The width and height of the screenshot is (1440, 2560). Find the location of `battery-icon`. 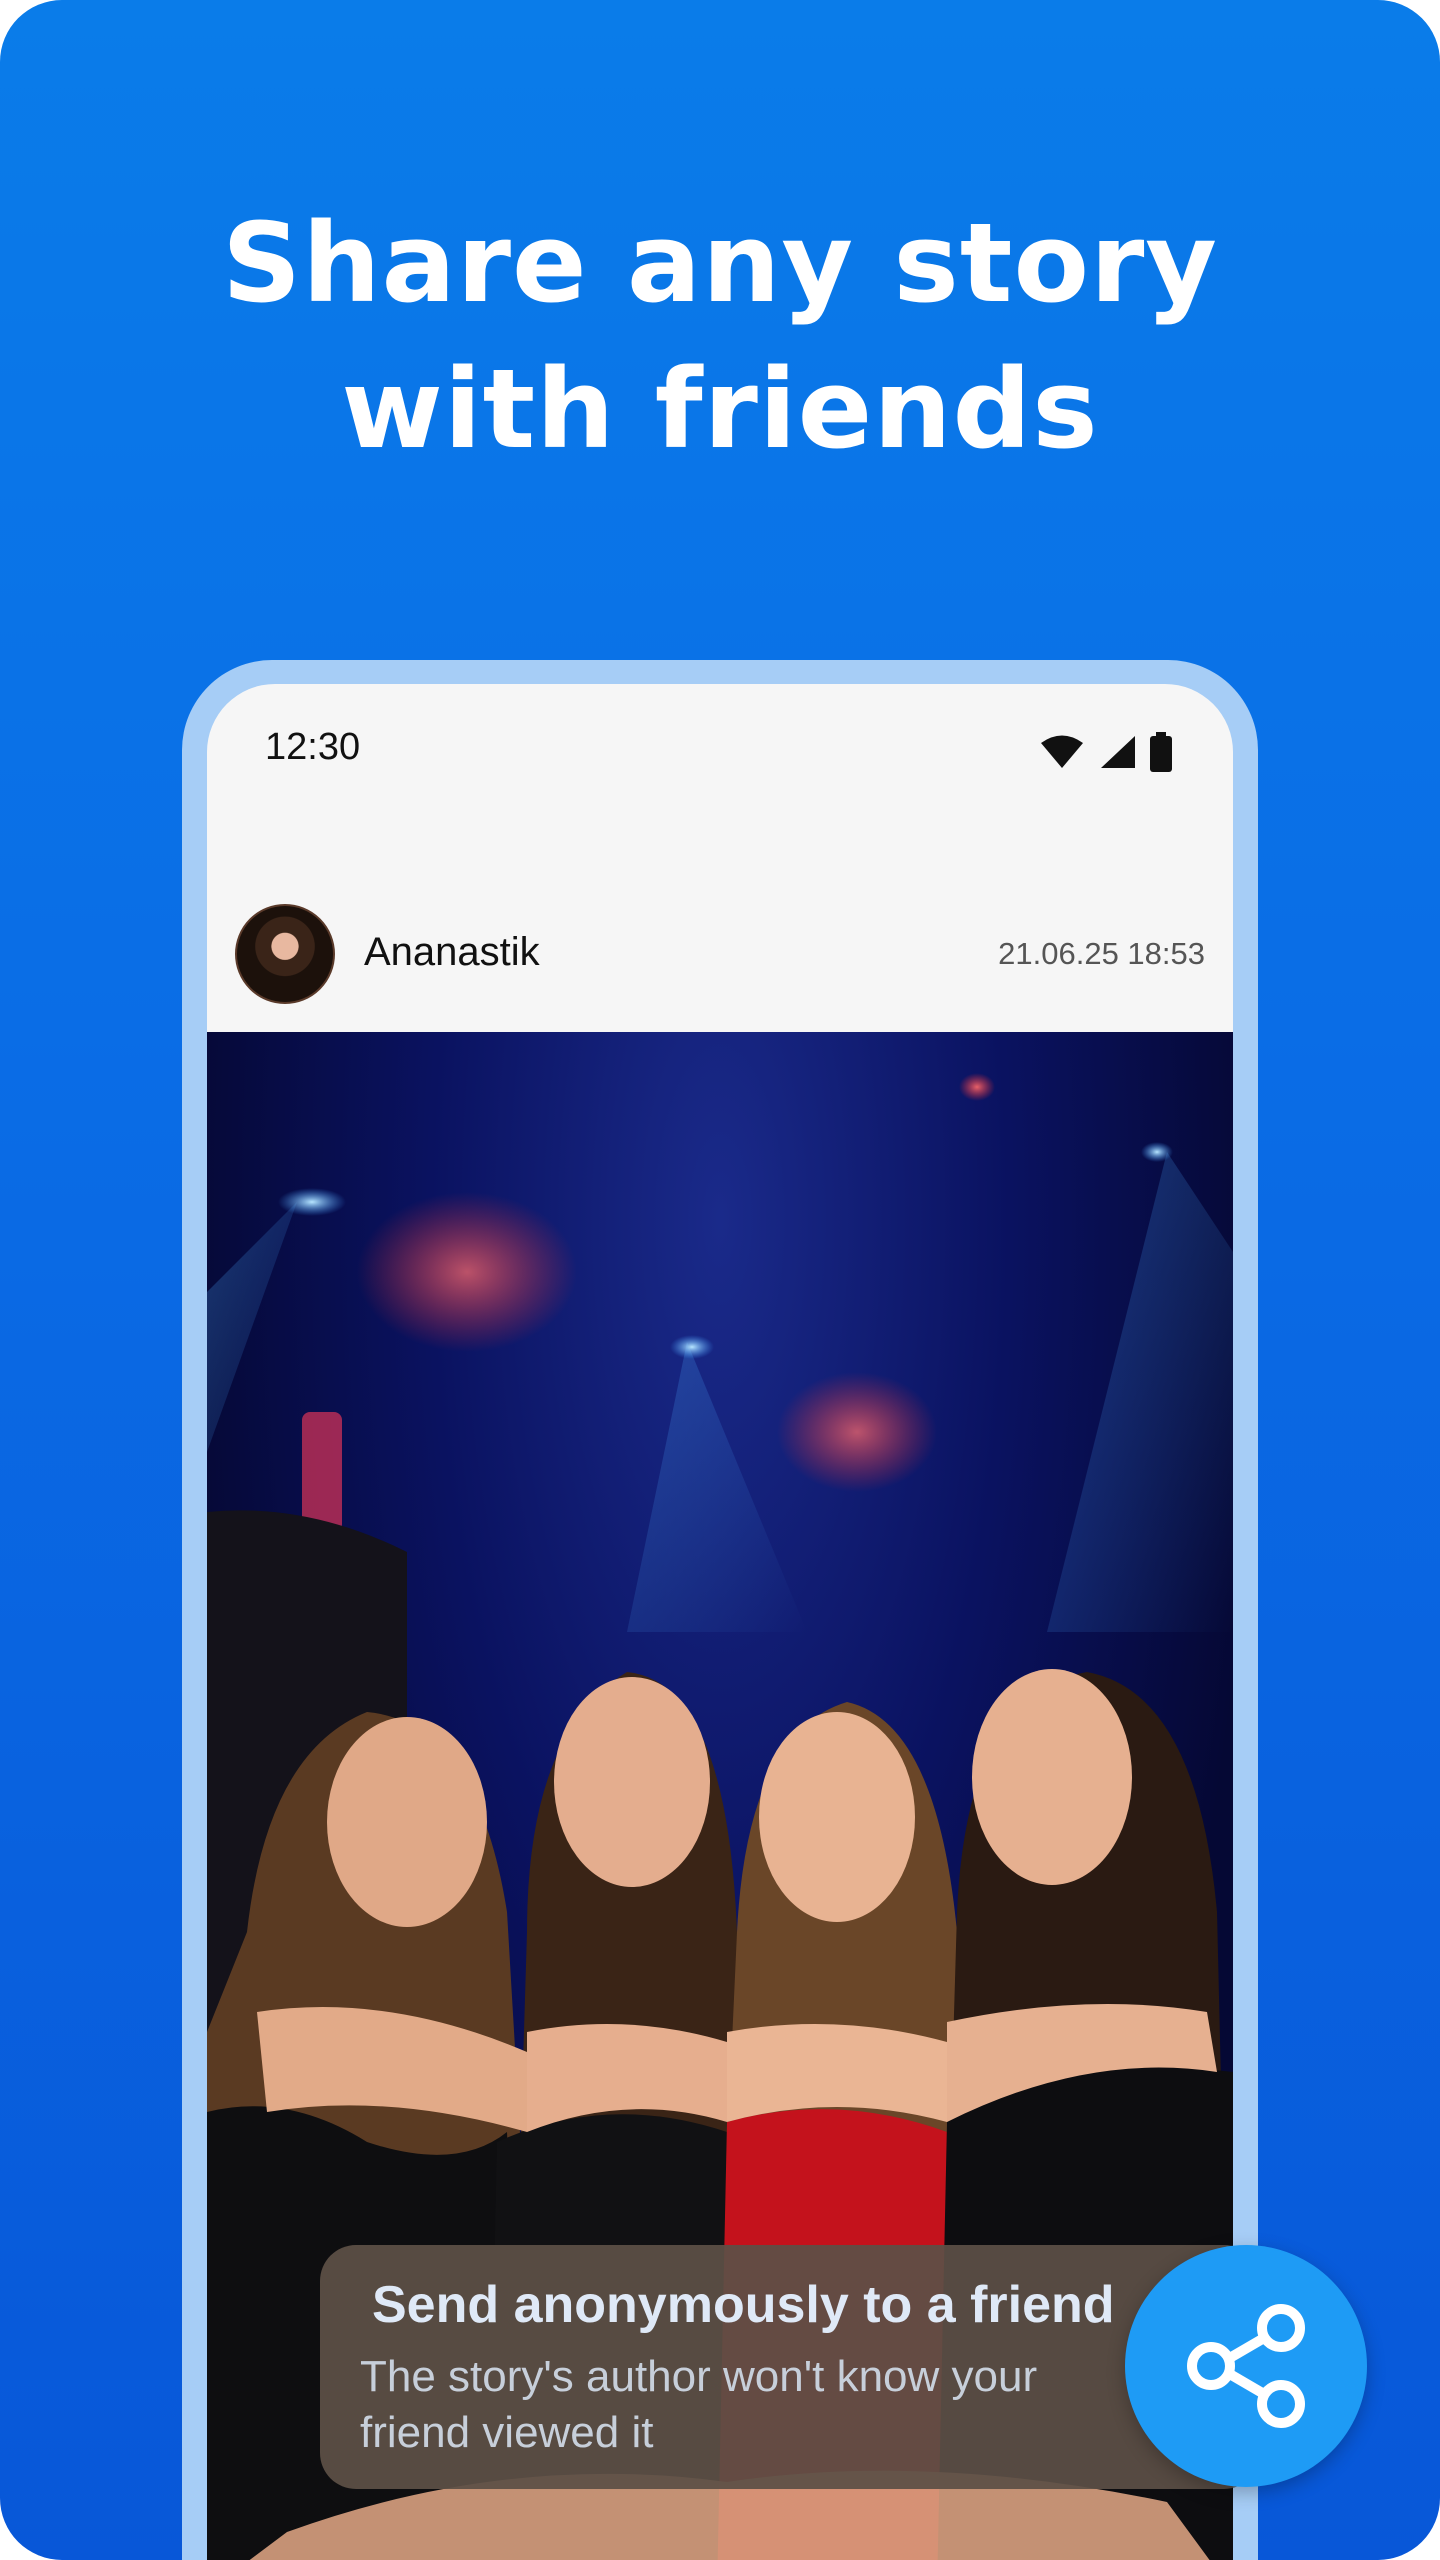

battery-icon is located at coordinates (1161, 752).